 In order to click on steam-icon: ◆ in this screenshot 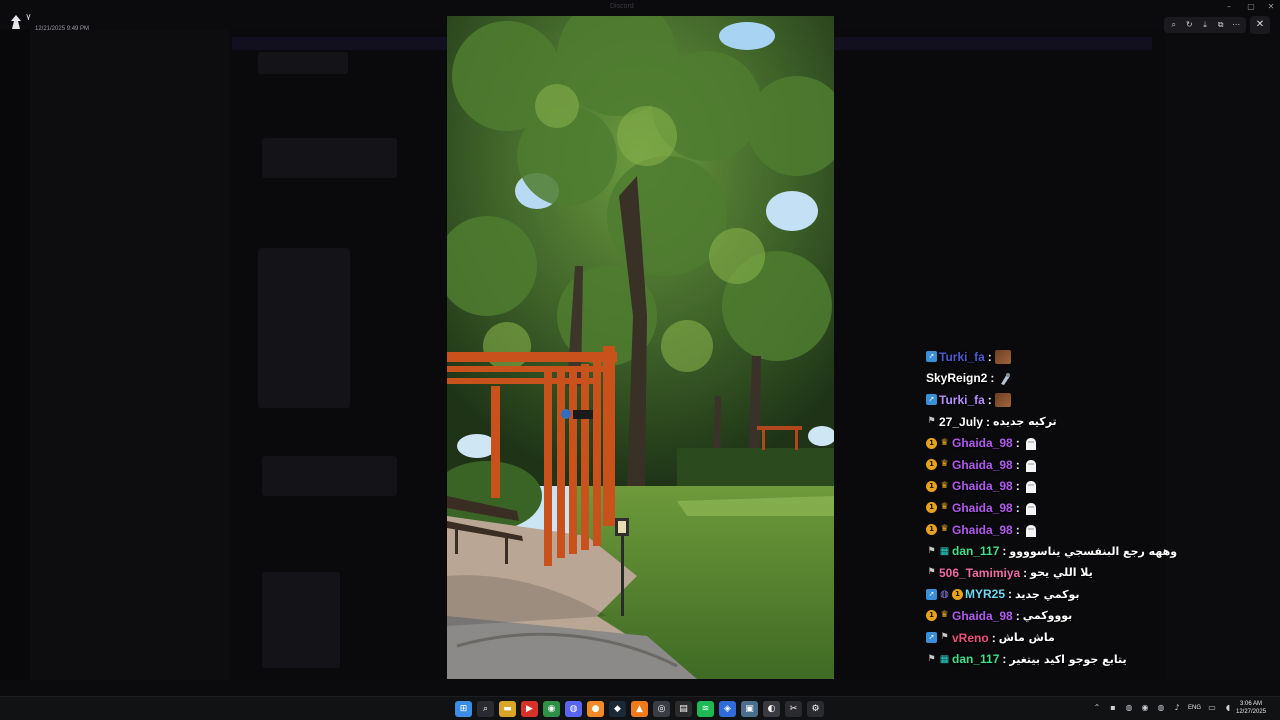, I will do `click(617, 709)`.